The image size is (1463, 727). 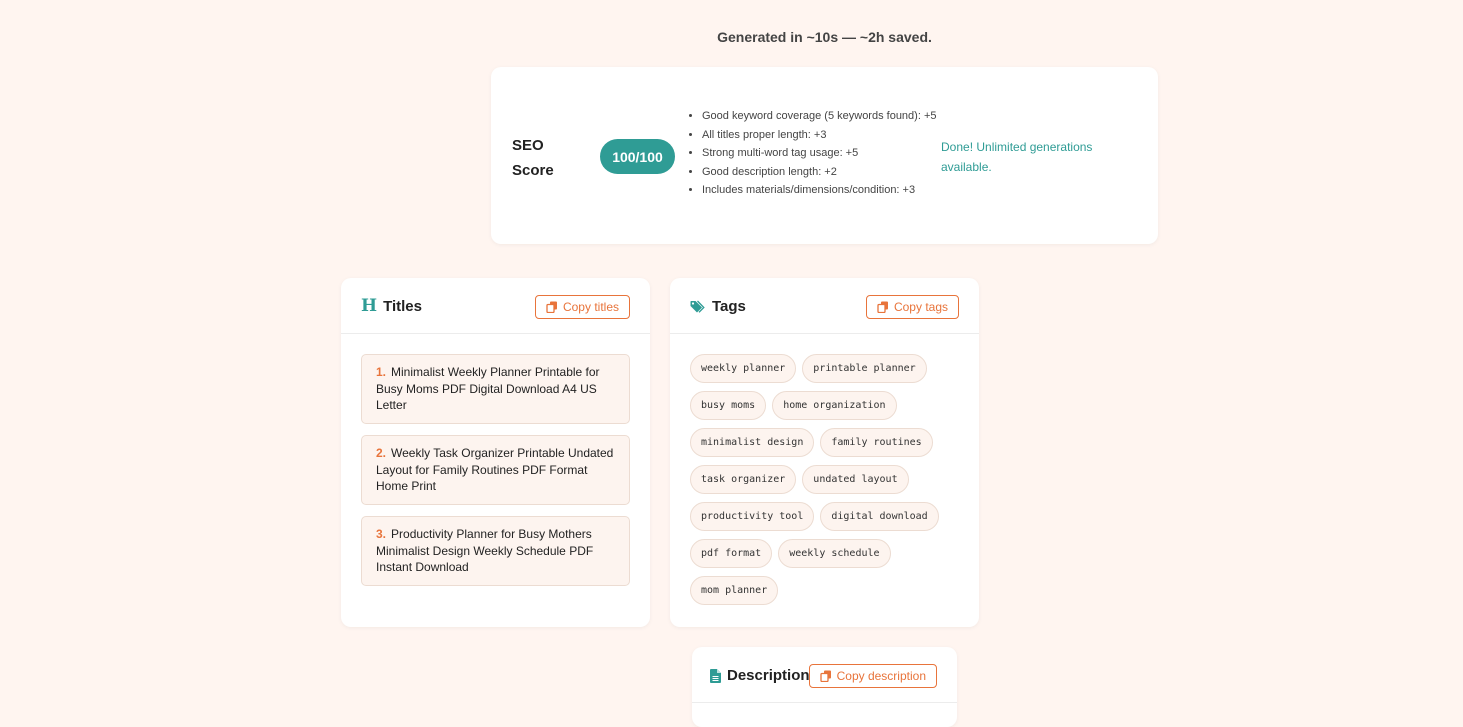 I want to click on generation-banner: Generated in ~10s — ~2h saved., so click(x=824, y=37).